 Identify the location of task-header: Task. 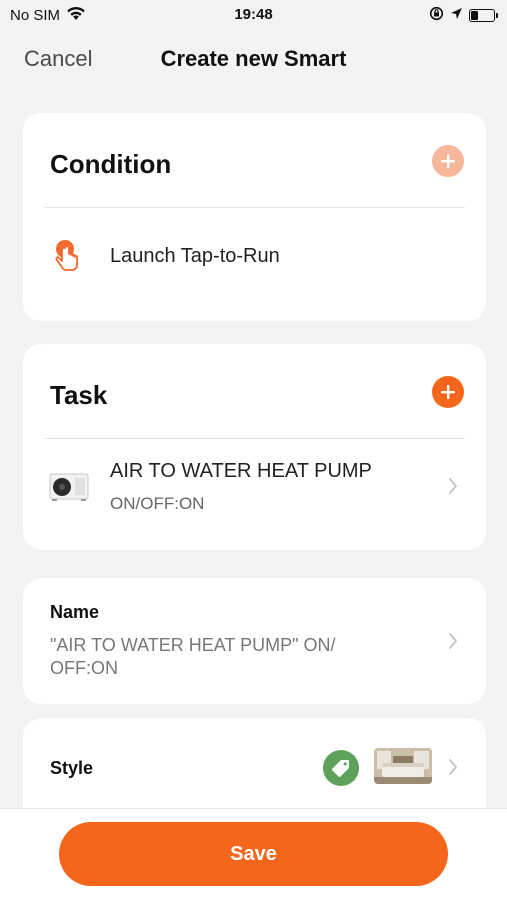
(79, 395).